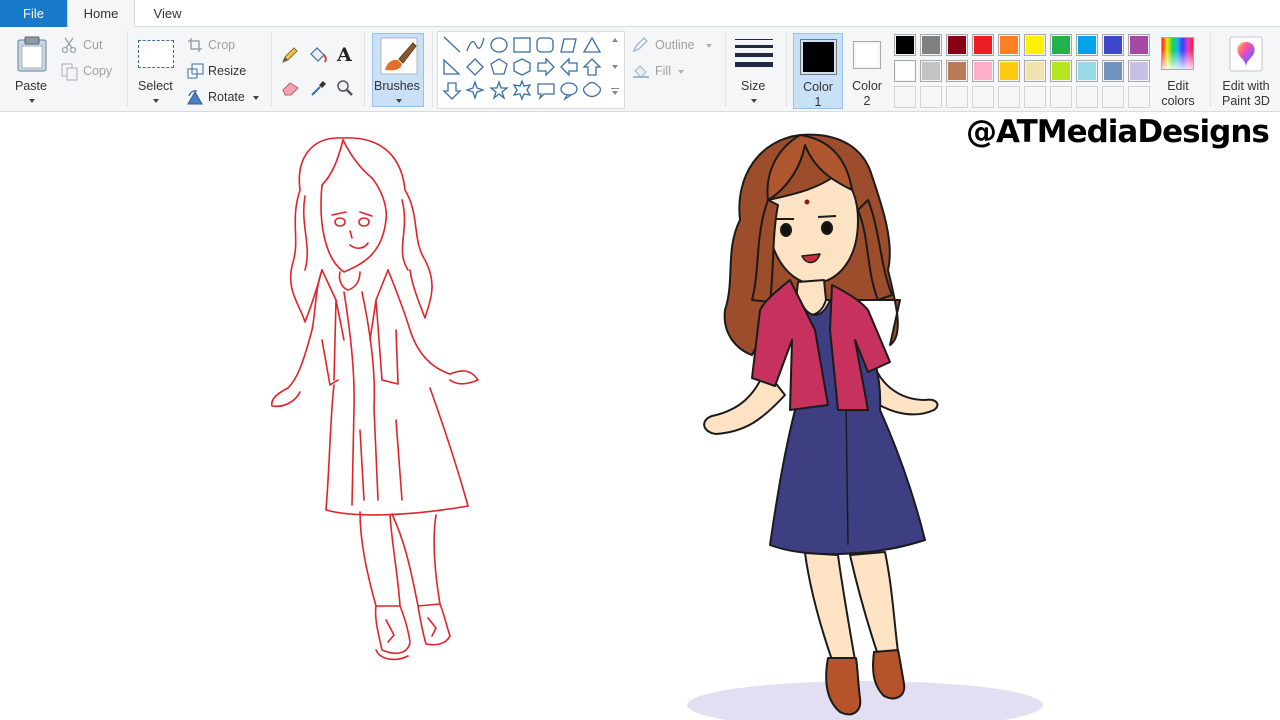 This screenshot has width=1280, height=720. What do you see at coordinates (867, 101) in the screenshot?
I see `color2-number: 2` at bounding box center [867, 101].